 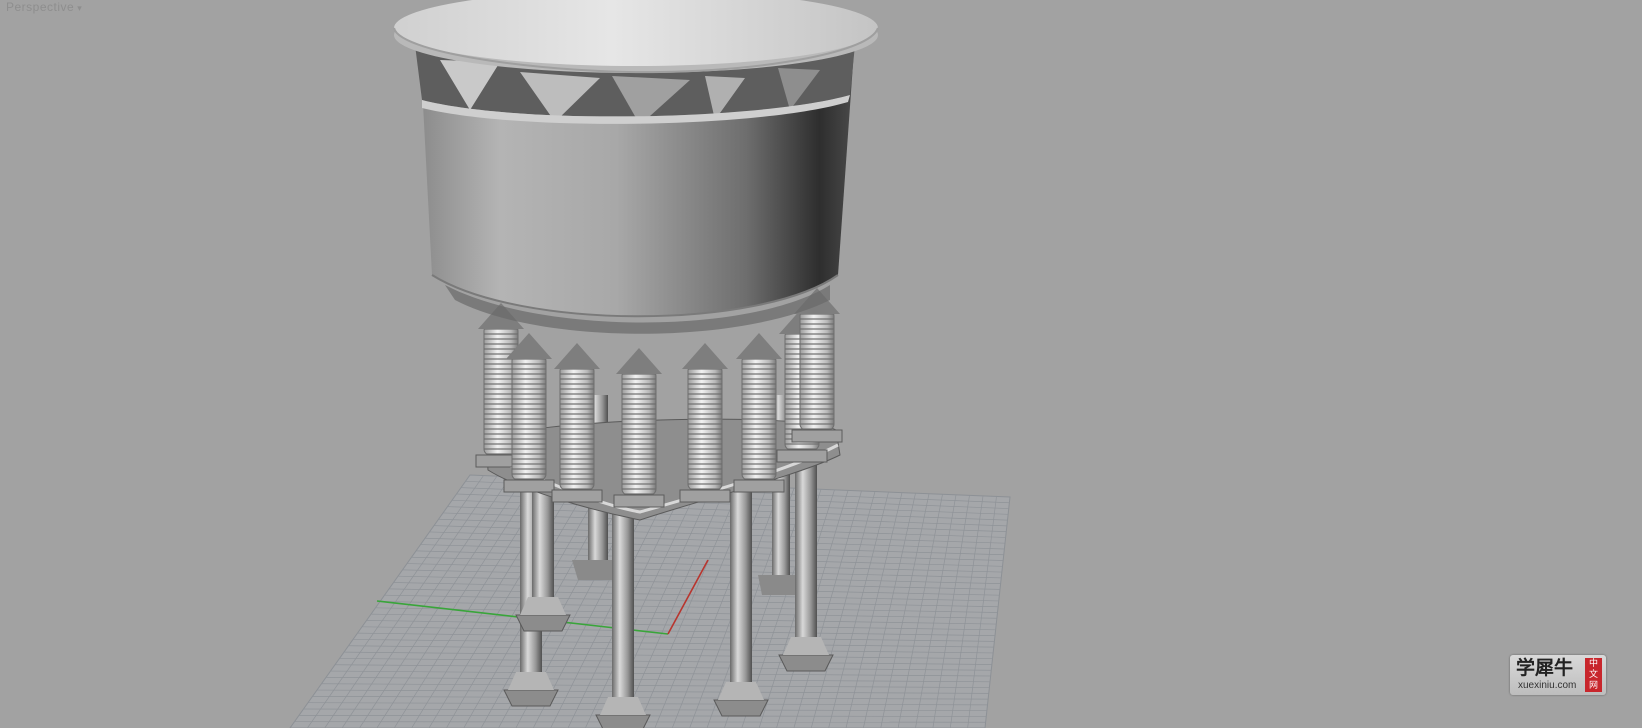 What do you see at coordinates (1593, 664) in the screenshot?
I see `watermark-badge-char: 中` at bounding box center [1593, 664].